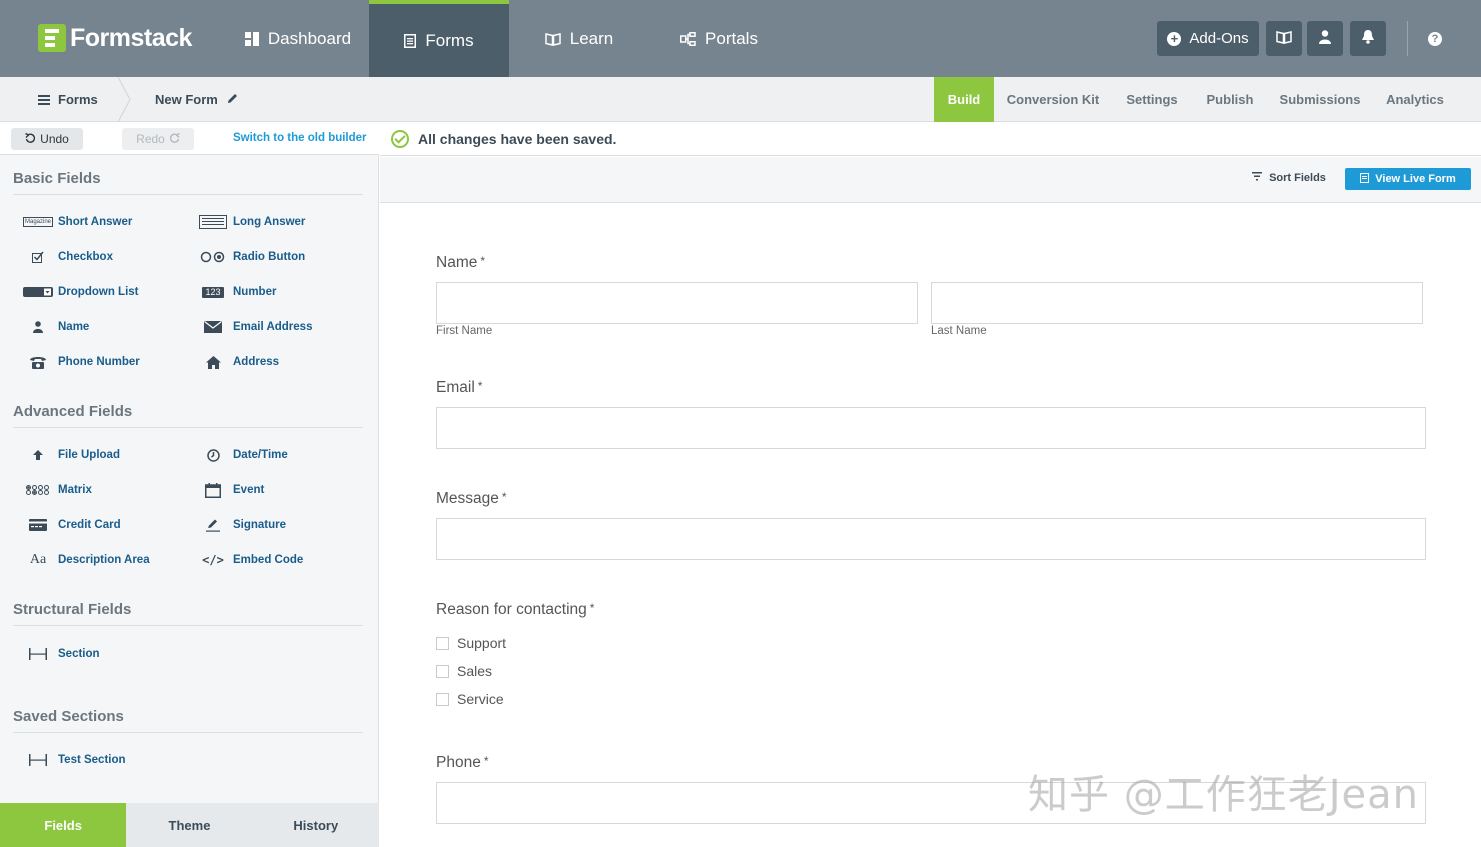  Describe the element at coordinates (38, 292) in the screenshot. I see `dropdown-icon` at that location.